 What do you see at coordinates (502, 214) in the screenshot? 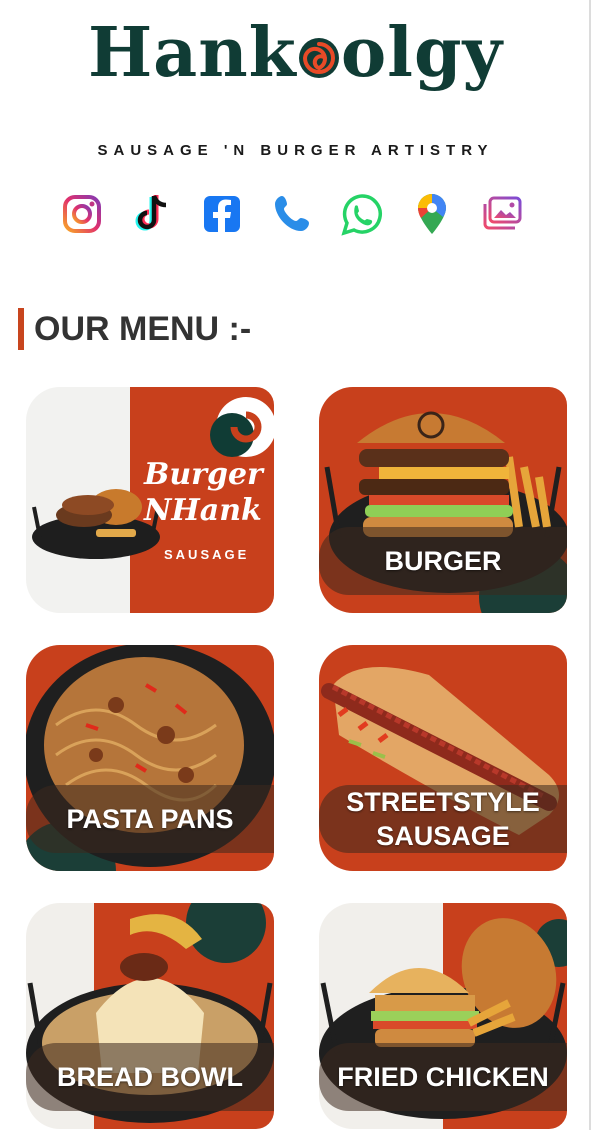
I see `gallery-icon` at bounding box center [502, 214].